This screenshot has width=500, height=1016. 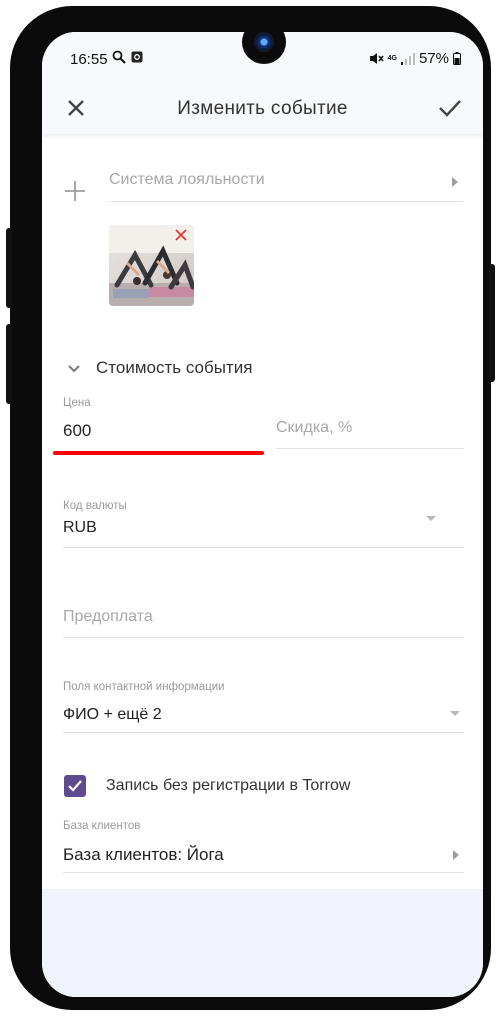 What do you see at coordinates (263, 872) in the screenshot?
I see `client-base-underline` at bounding box center [263, 872].